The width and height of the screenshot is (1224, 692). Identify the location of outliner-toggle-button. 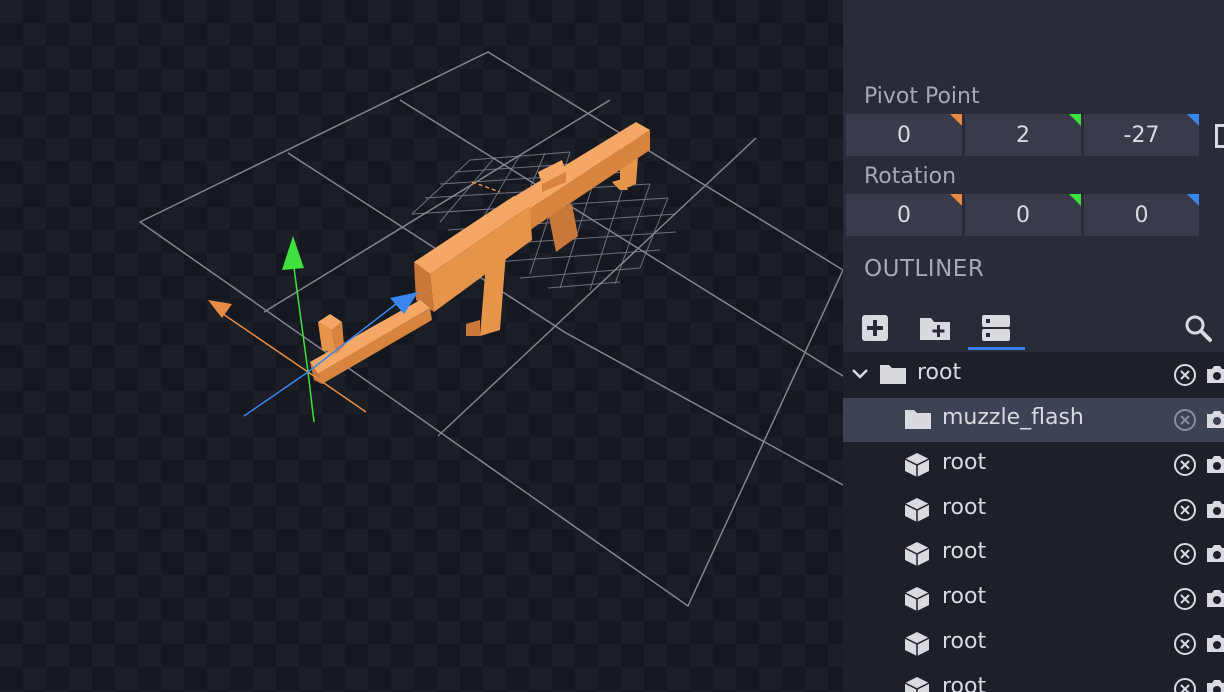
(996, 328).